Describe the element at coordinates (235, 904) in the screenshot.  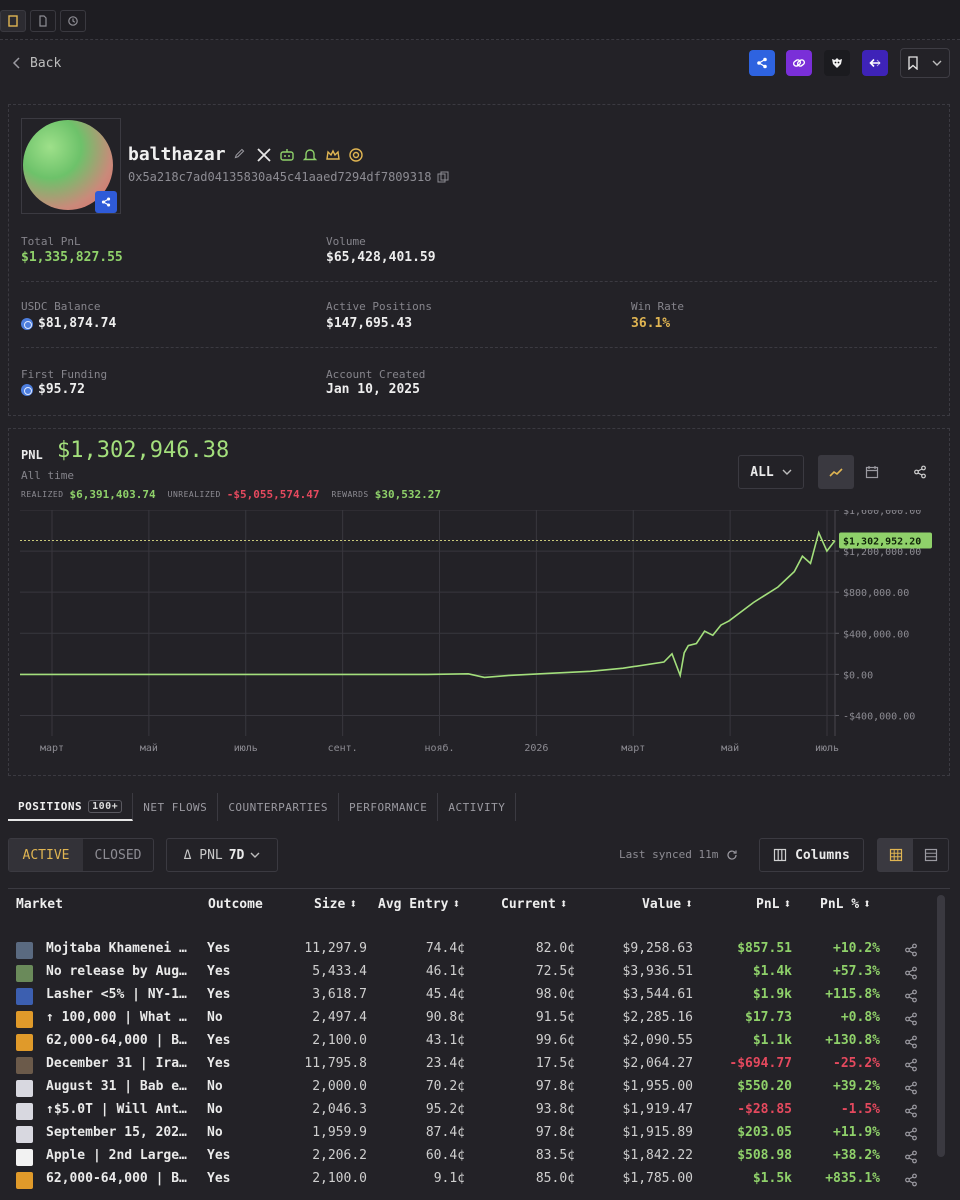
I see `column-header-outcome: Outcome` at that location.